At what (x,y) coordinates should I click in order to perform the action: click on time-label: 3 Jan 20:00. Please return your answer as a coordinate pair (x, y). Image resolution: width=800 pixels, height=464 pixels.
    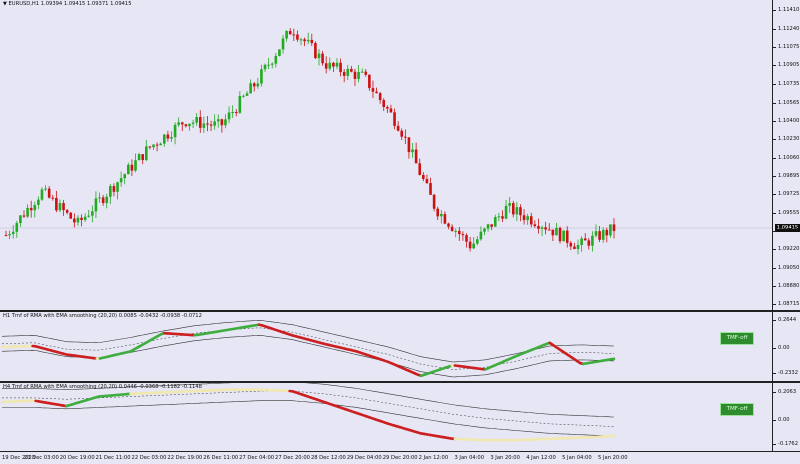
    Looking at the image, I should click on (505, 458).